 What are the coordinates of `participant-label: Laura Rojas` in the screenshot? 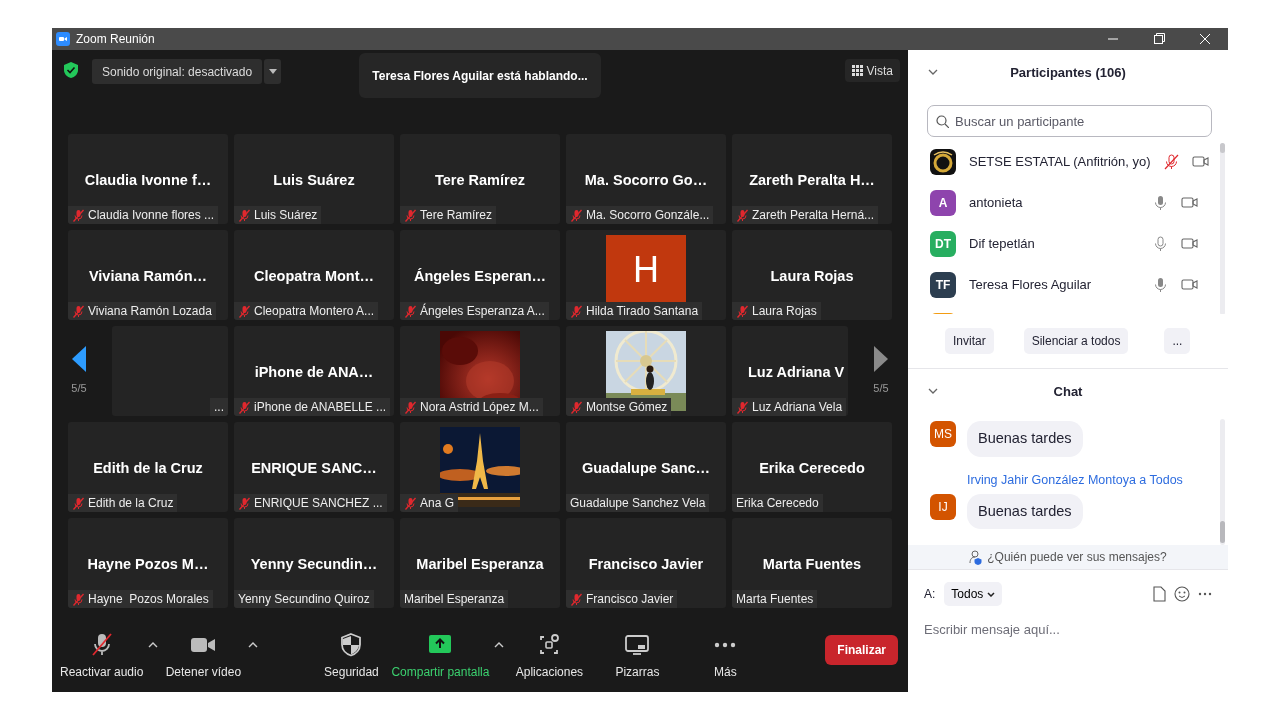 It's located at (784, 311).